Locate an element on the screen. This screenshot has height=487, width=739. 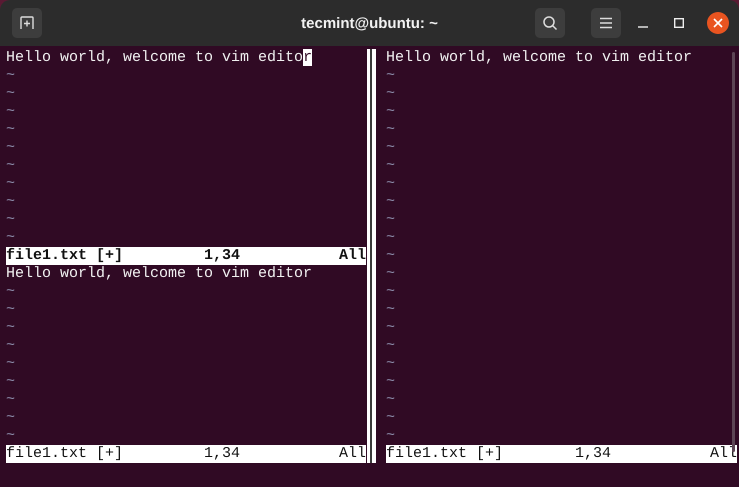
close-button is located at coordinates (718, 23).